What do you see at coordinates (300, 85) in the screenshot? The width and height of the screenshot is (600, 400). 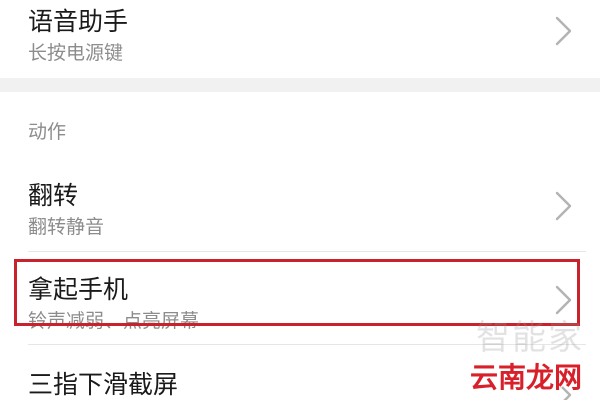 I see `section-gap` at bounding box center [300, 85].